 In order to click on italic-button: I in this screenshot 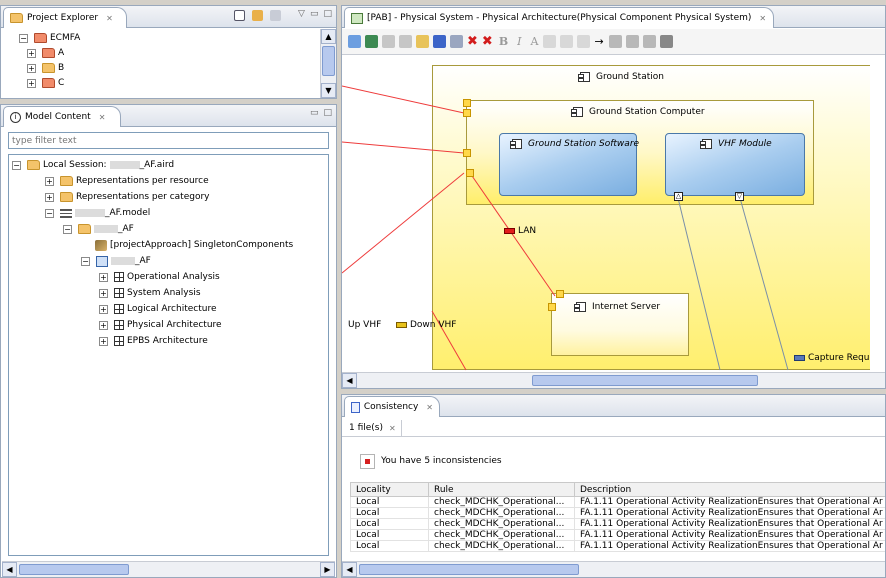, I will do `click(519, 41)`.